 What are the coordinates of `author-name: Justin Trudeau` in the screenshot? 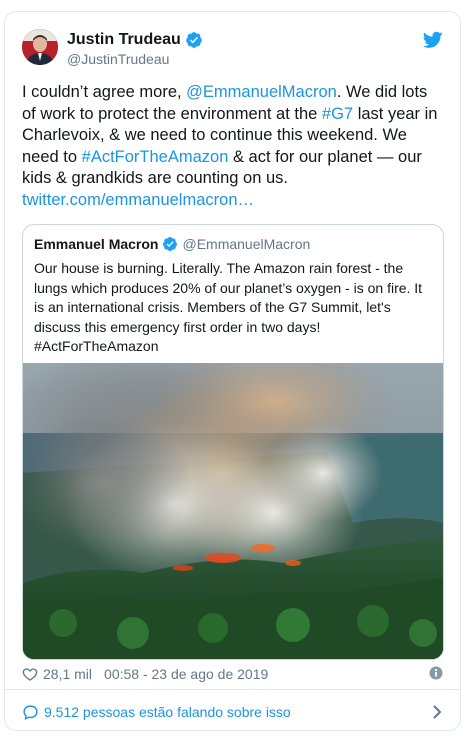 It's located at (124, 40).